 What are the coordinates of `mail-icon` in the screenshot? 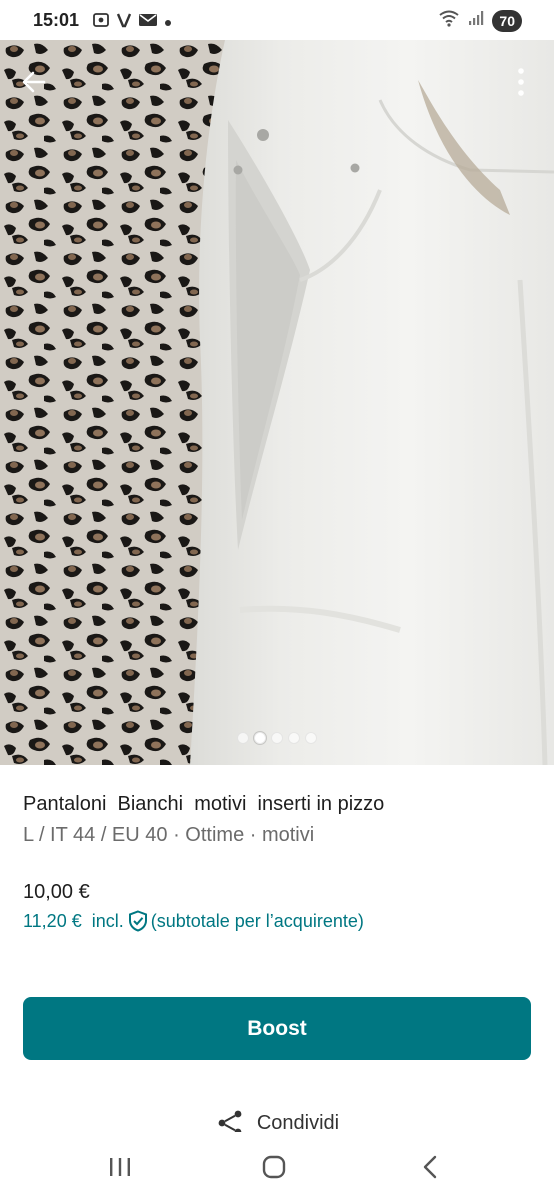 It's located at (148, 22).